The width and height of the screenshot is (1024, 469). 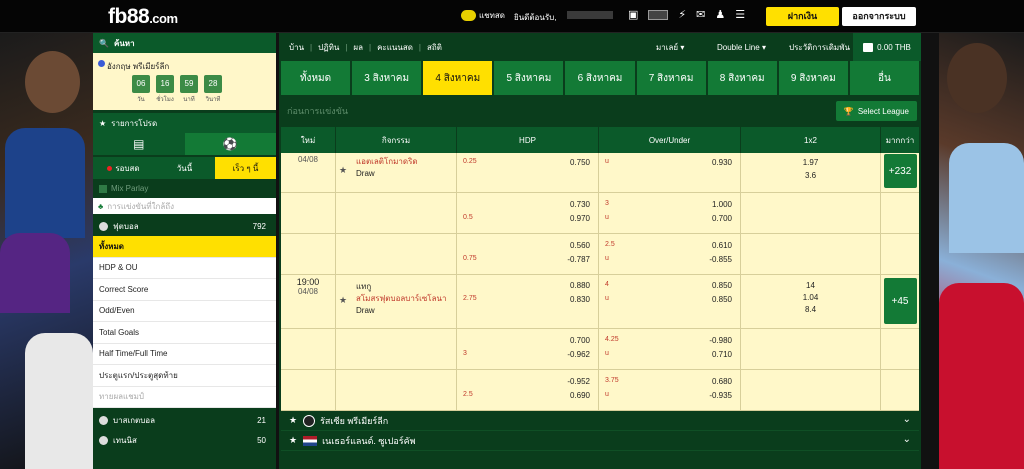 I want to click on menu-item-first-last-goal: ประตูแรก/ประตูสุดท้าย, so click(x=184, y=376).